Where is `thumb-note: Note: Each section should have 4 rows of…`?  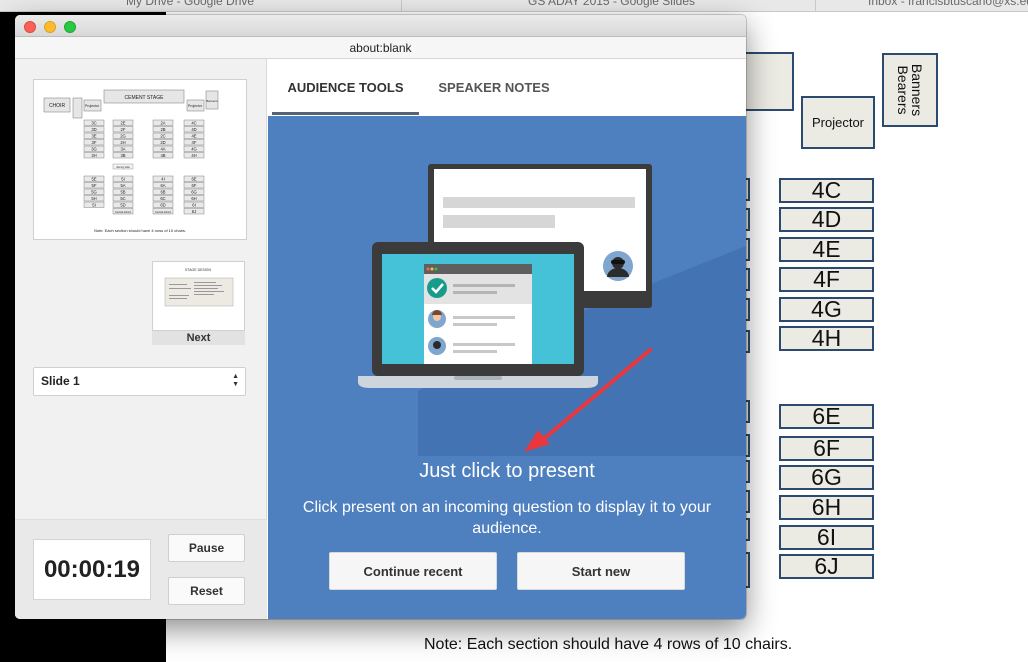 thumb-note: Note: Each section should have 4 rows of… is located at coordinates (140, 230).